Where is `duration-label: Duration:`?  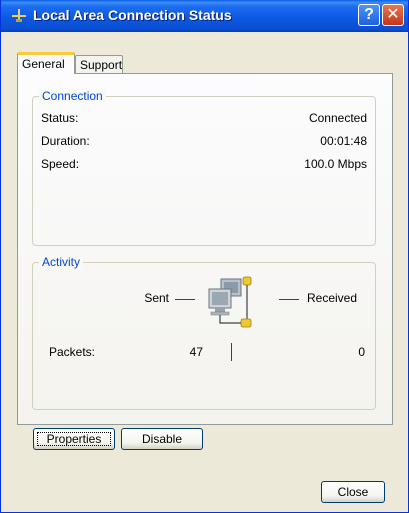 duration-label: Duration: is located at coordinates (65, 141).